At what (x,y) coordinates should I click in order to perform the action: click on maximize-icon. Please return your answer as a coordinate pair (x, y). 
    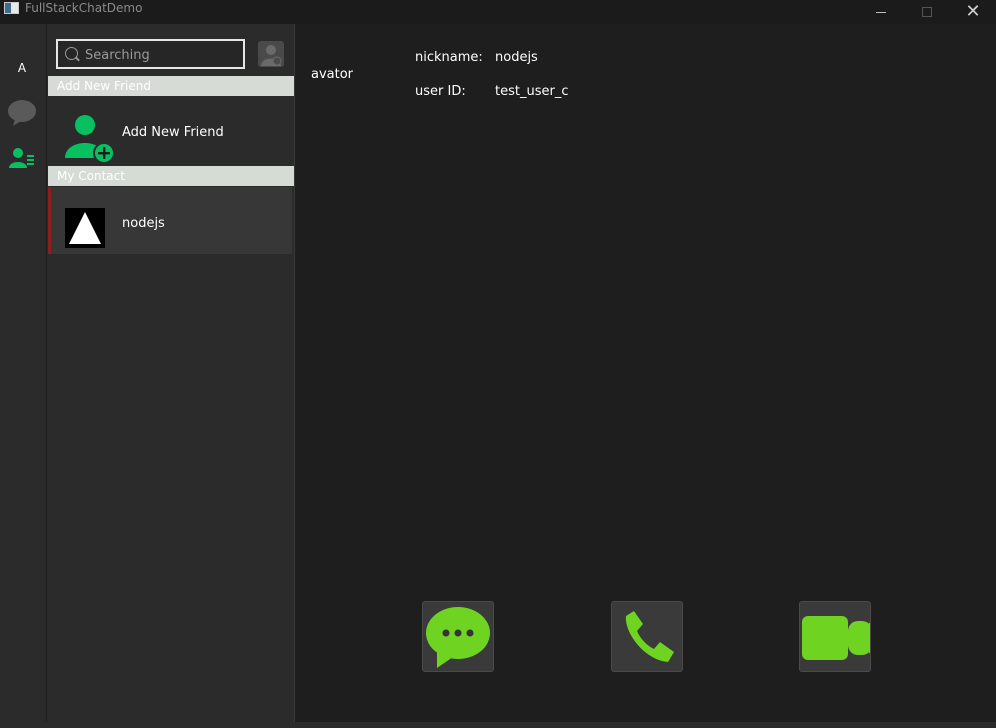
    Looking at the image, I should click on (927, 12).